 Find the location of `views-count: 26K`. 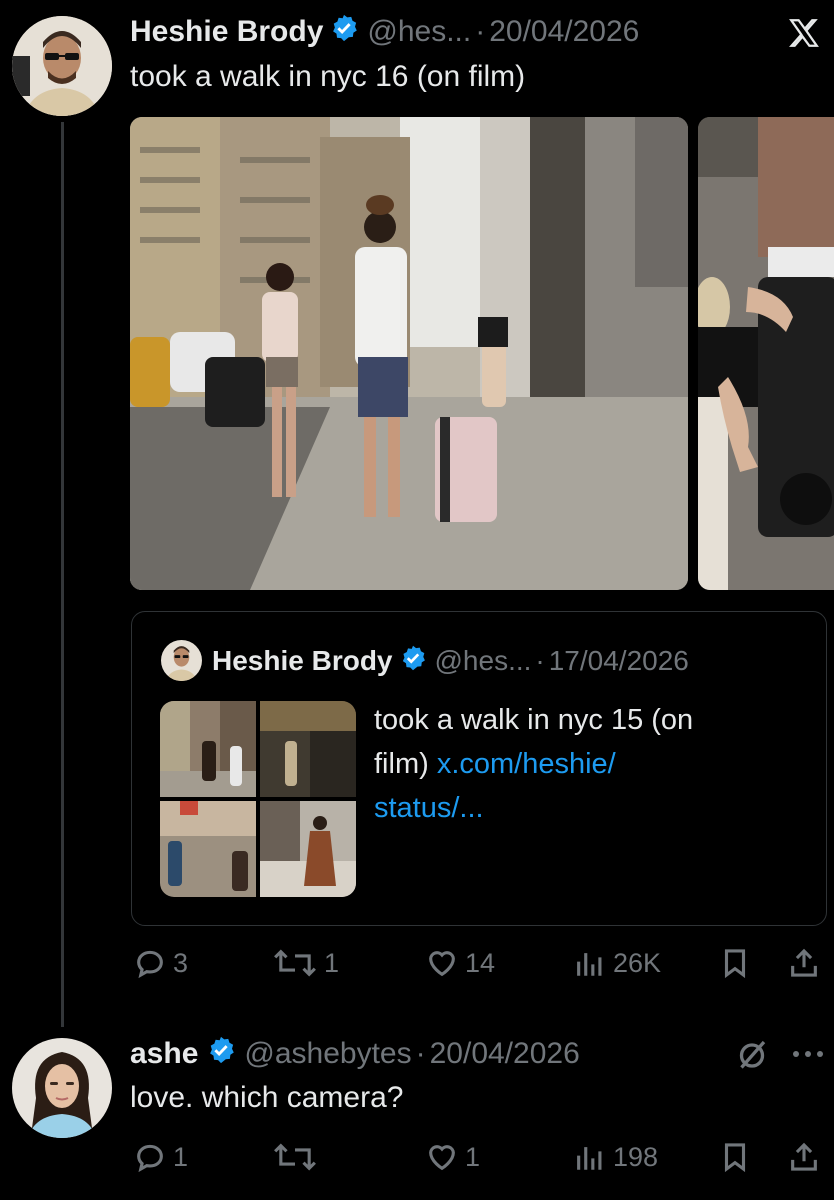

views-count: 26K is located at coordinates (637, 962).